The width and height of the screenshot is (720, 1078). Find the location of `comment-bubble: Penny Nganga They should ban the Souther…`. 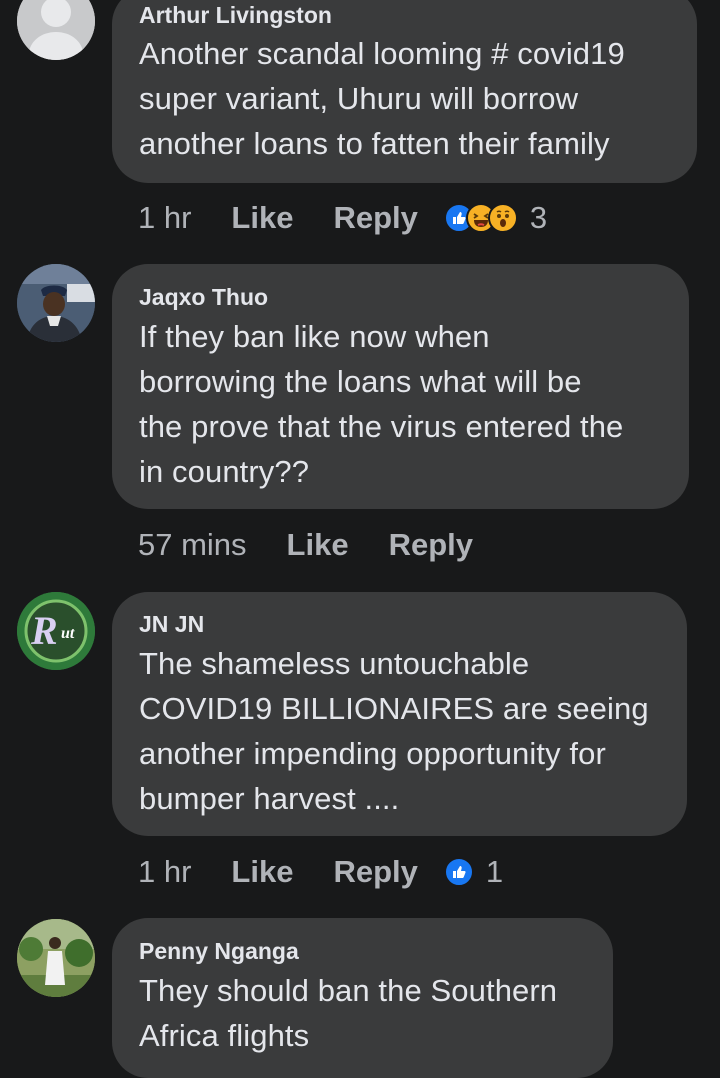

comment-bubble: Penny Nganga They should ban the Souther… is located at coordinates (362, 998).